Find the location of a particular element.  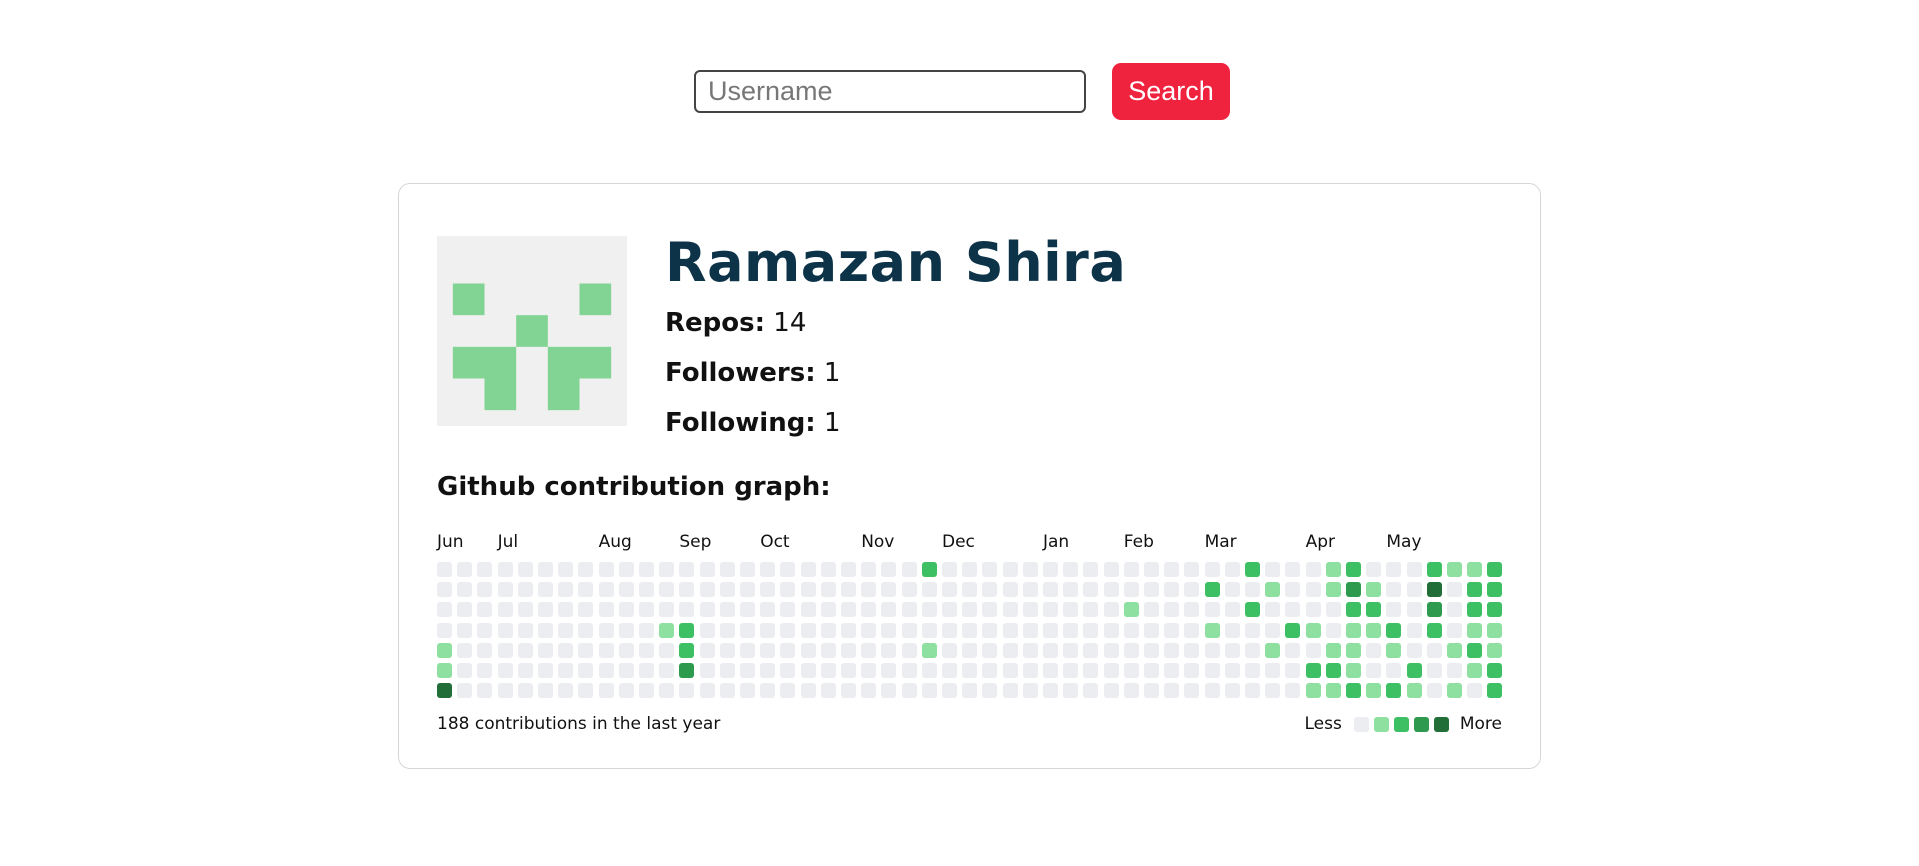

search-button: Search is located at coordinates (1171, 91).